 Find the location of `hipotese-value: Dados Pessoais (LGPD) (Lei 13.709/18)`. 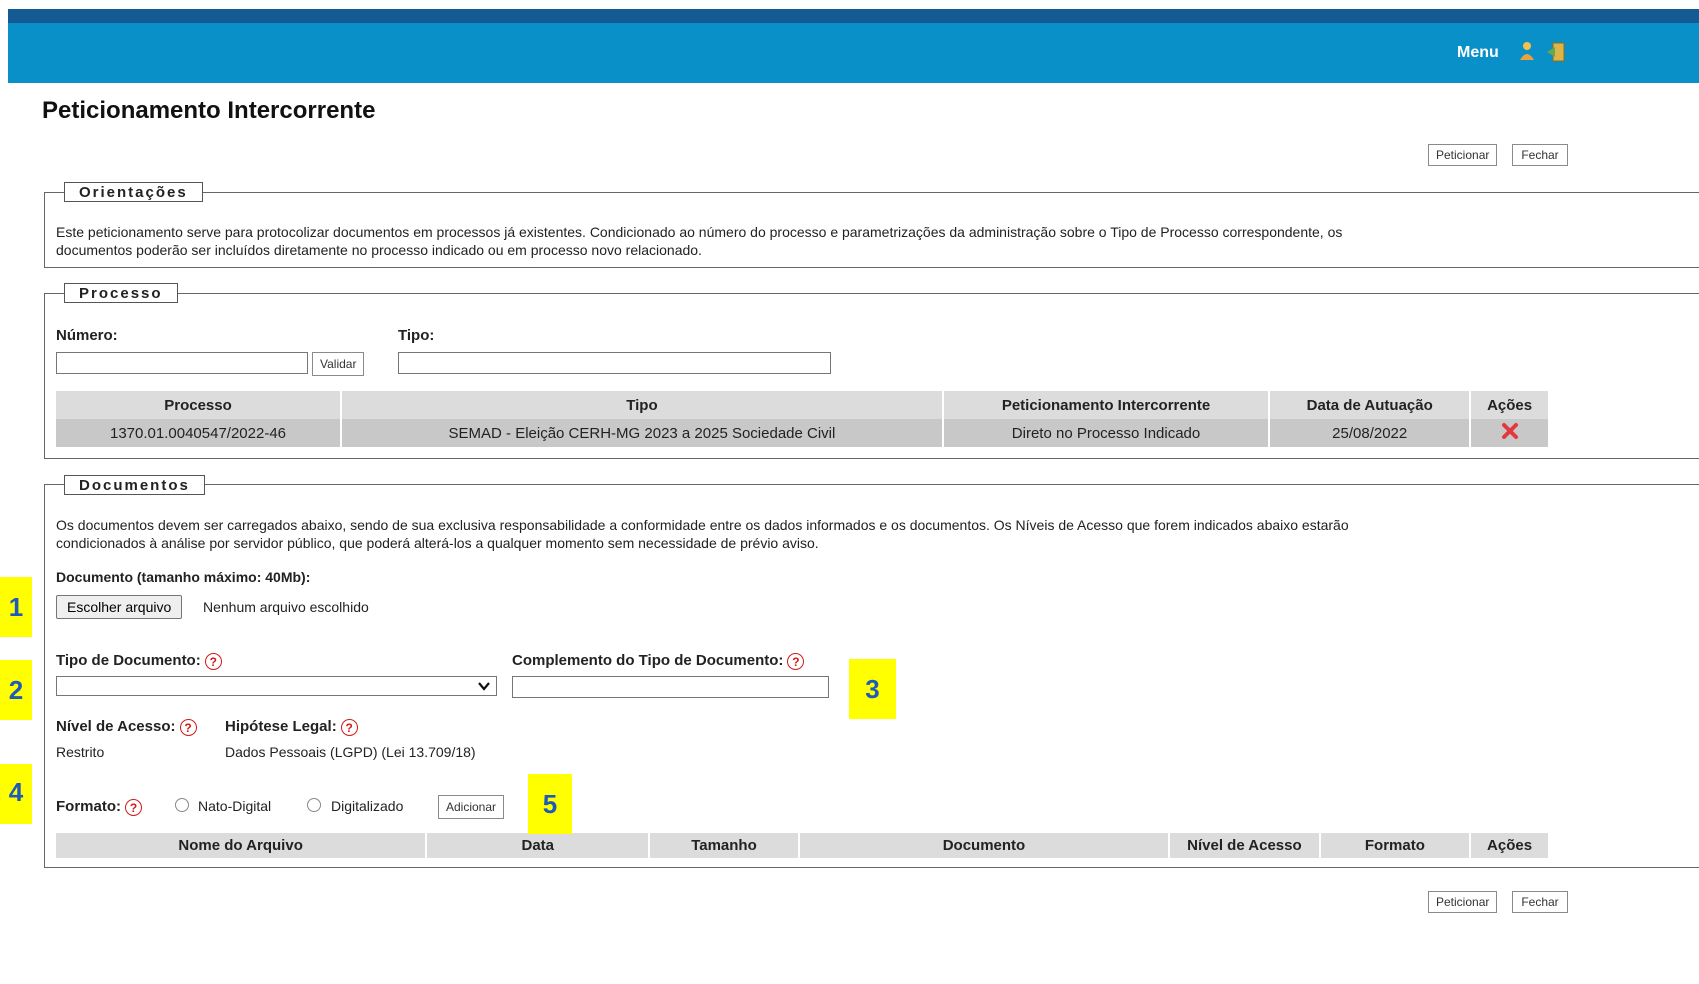

hipotese-value: Dados Pessoais (LGPD) (Lei 13.709/18) is located at coordinates (350, 752).